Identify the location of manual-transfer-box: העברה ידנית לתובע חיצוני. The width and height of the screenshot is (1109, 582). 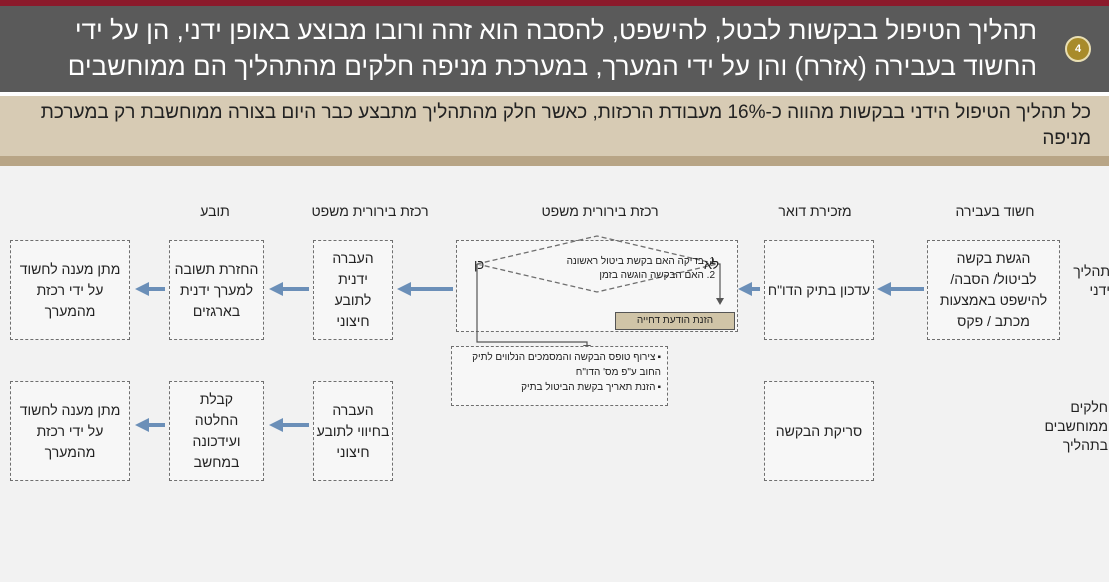
(353, 290).